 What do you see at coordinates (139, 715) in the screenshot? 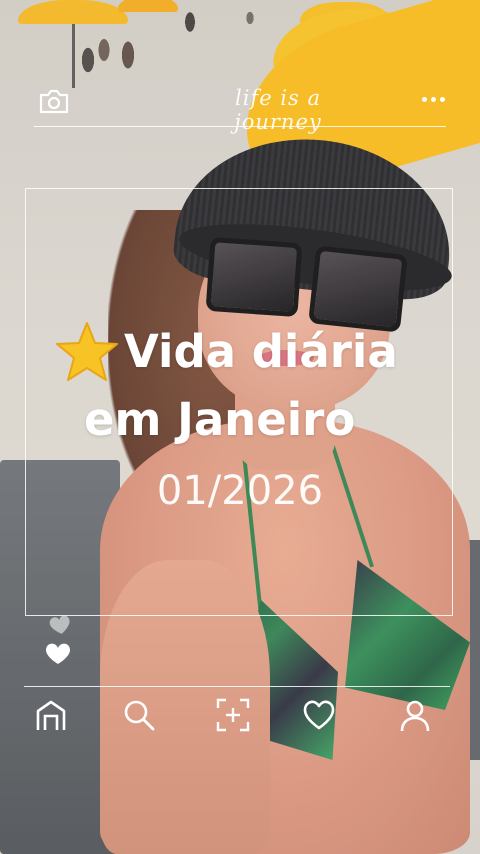
I see `search-icon` at bounding box center [139, 715].